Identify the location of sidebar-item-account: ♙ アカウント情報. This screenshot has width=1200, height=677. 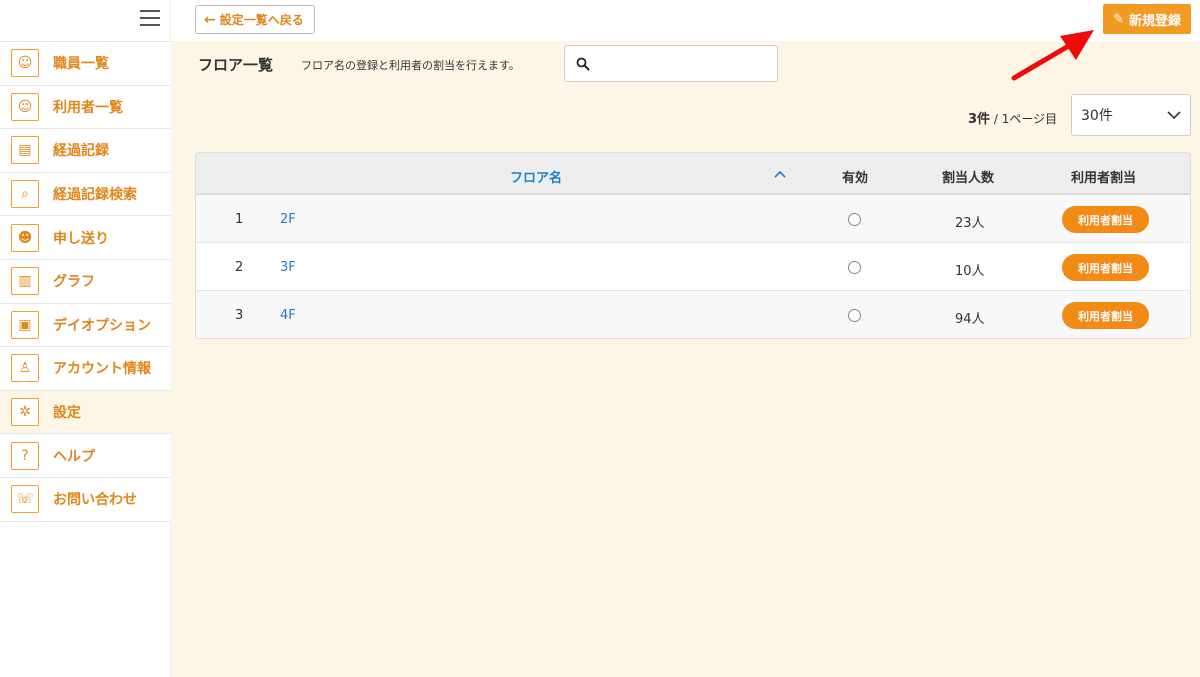
(85, 369).